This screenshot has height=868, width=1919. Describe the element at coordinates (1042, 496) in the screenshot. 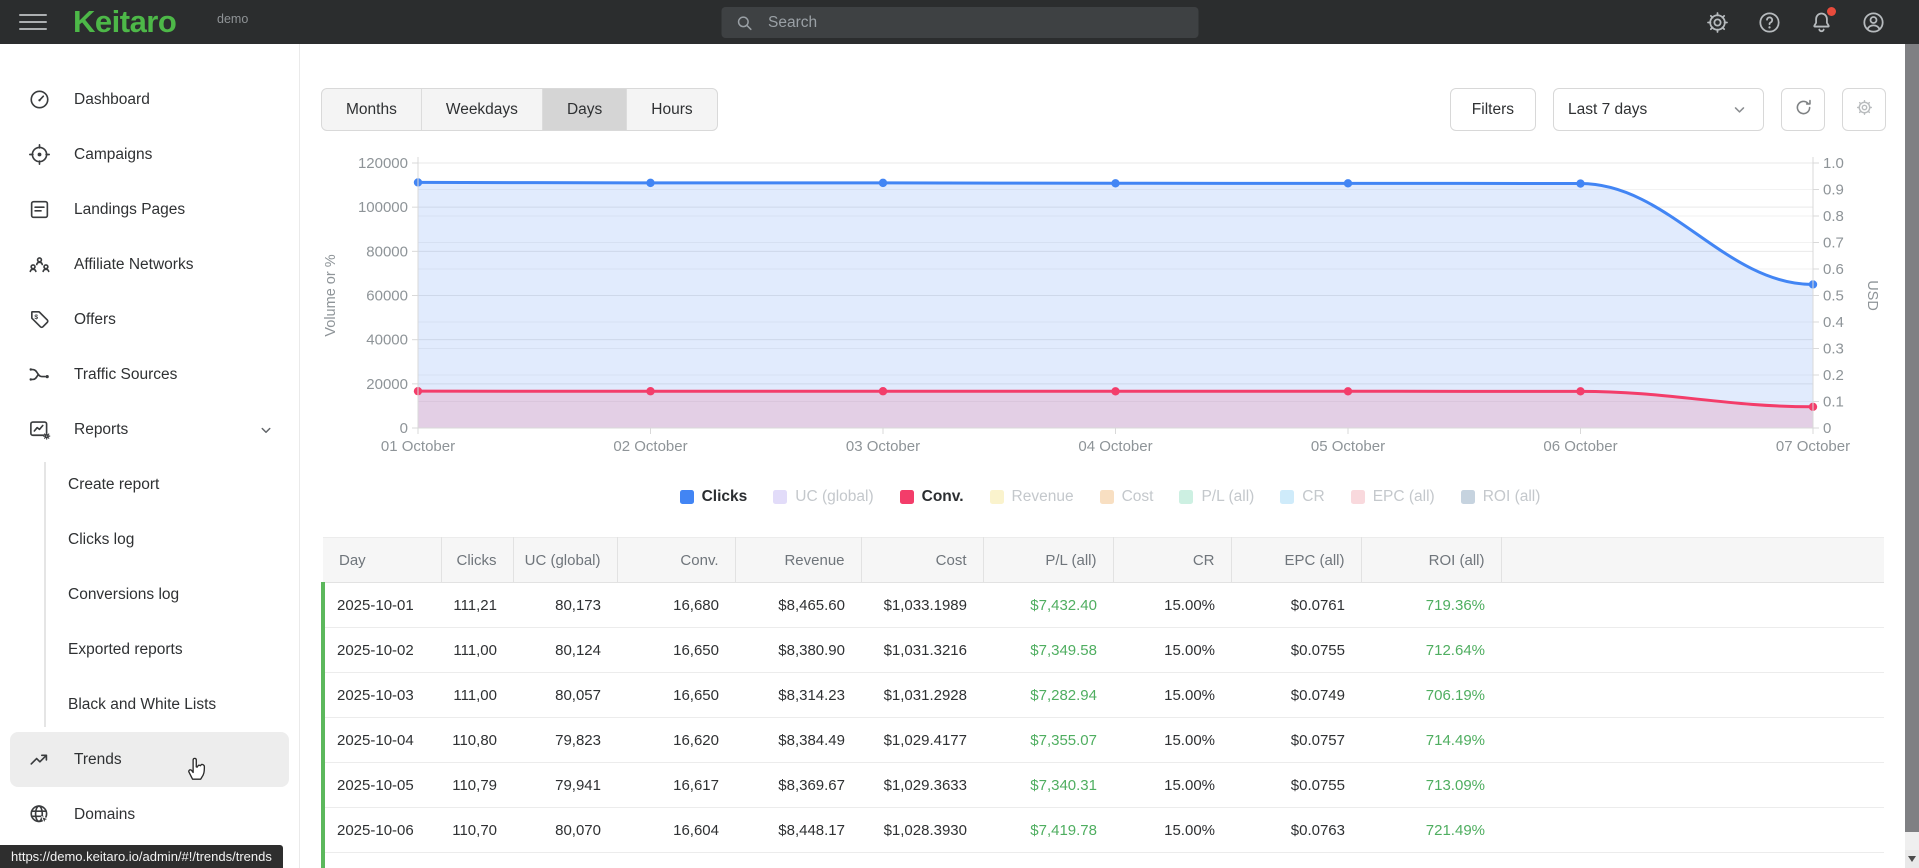

I see `legend-label: Revenue` at that location.